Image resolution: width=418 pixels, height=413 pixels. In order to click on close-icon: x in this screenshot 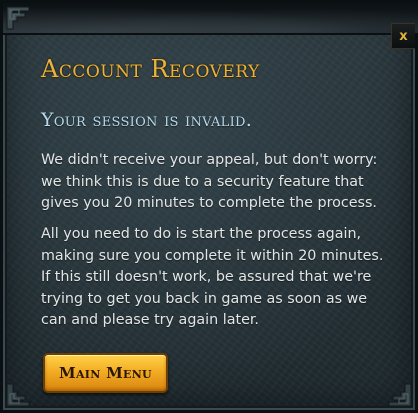, I will do `click(403, 36)`.